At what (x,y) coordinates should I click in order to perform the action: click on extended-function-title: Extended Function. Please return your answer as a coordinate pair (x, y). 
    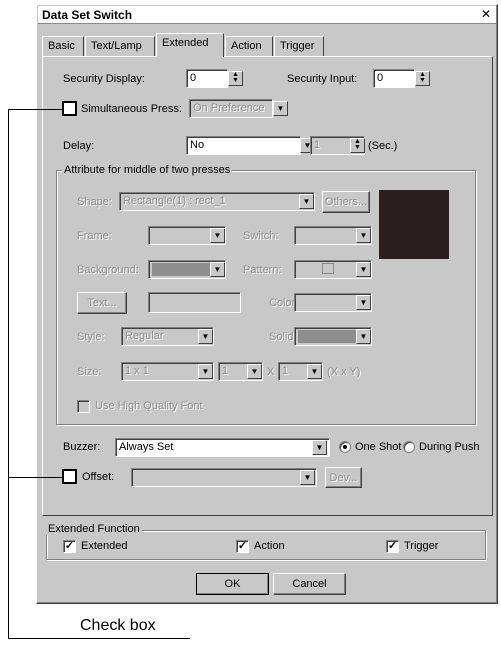
    Looking at the image, I should click on (94, 529).